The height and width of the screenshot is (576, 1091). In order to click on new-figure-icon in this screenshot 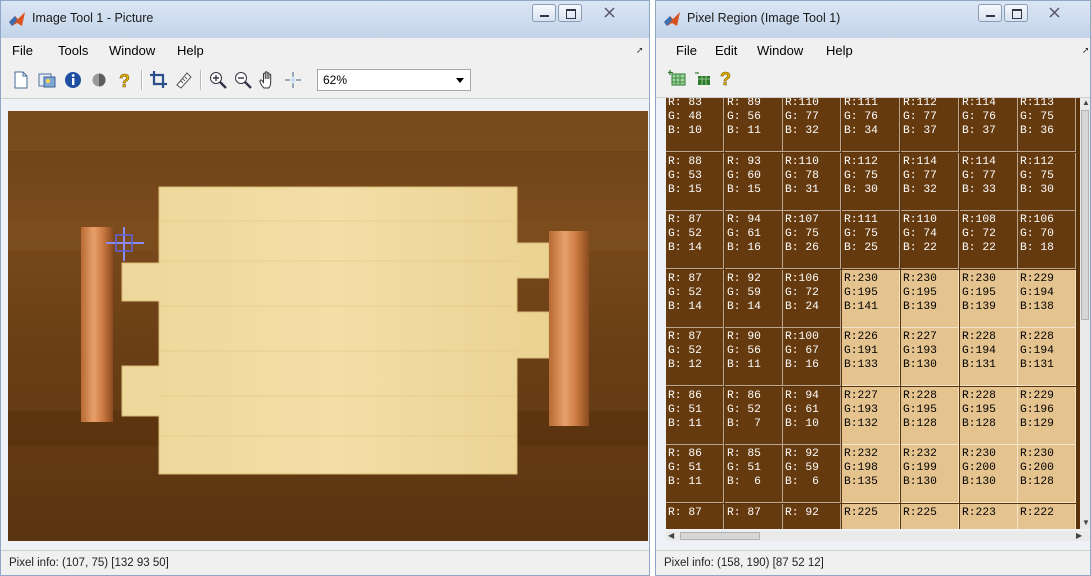, I will do `click(21, 80)`.